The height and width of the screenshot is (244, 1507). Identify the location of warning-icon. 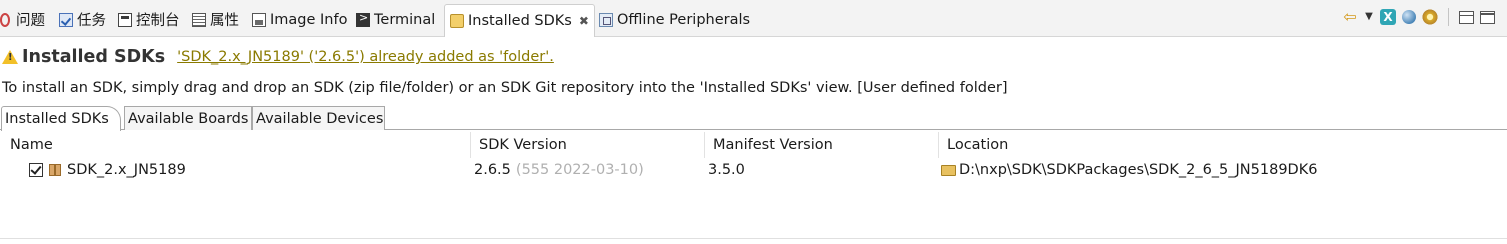
(10, 57).